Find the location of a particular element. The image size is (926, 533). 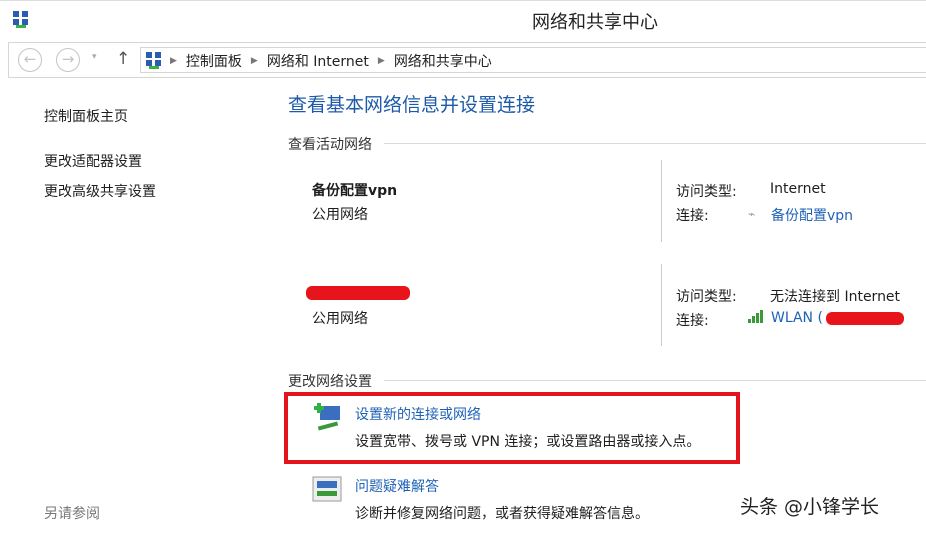

breadcrumb-network-internet: 网络和 Internet is located at coordinates (318, 61).